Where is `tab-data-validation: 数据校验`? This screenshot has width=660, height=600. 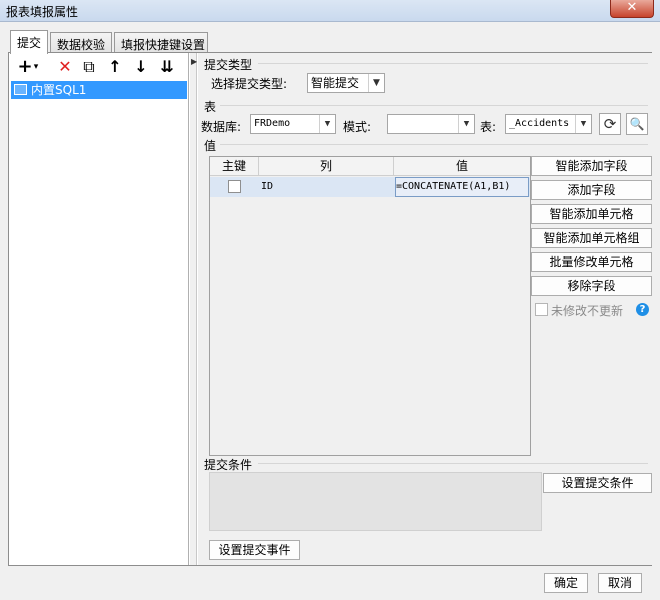
tab-data-validation: 数据校验 is located at coordinates (81, 42).